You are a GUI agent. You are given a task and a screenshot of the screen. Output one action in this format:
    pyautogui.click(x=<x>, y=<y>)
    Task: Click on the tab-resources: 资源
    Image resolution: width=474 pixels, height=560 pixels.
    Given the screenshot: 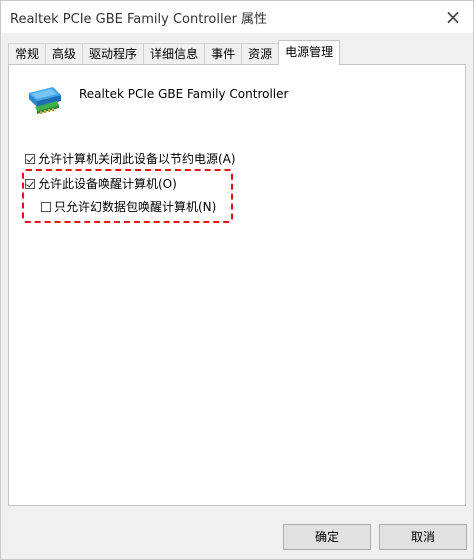 What is the action you would take?
    pyautogui.click(x=260, y=54)
    